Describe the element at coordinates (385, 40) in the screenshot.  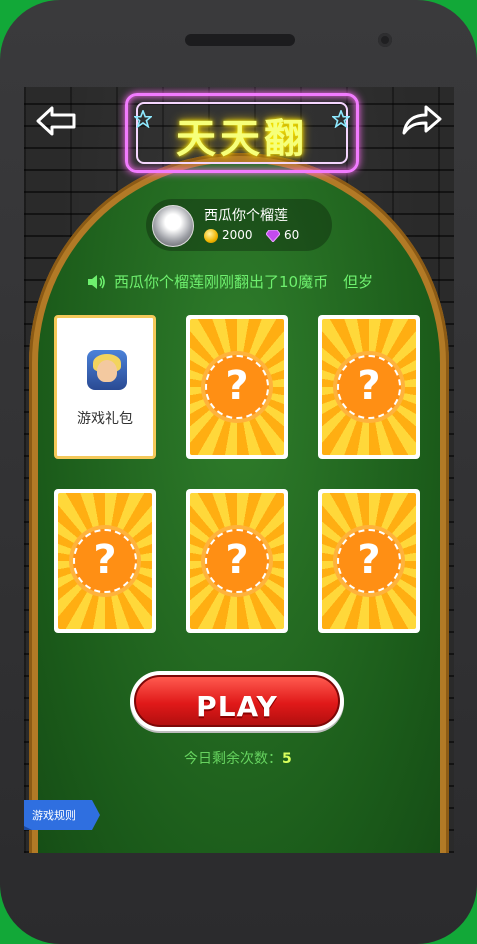
I see `phone-camera` at that location.